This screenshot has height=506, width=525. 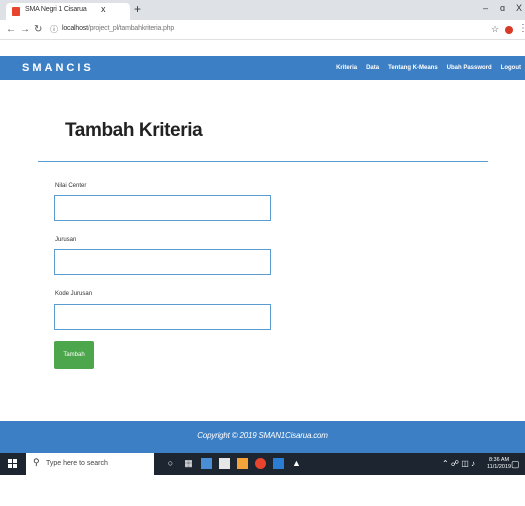 What do you see at coordinates (162, 317) in the screenshot?
I see `kode-jurusan-input` at bounding box center [162, 317].